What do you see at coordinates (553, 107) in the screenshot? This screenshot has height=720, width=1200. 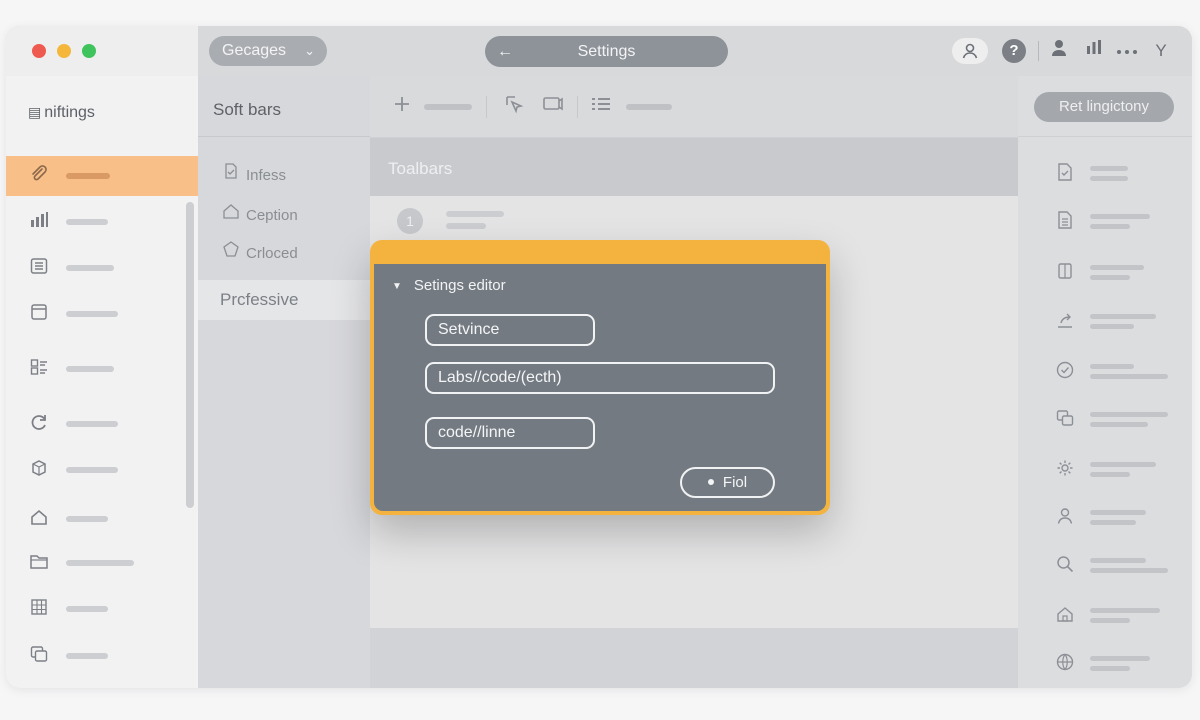 I see `comment-icon` at bounding box center [553, 107].